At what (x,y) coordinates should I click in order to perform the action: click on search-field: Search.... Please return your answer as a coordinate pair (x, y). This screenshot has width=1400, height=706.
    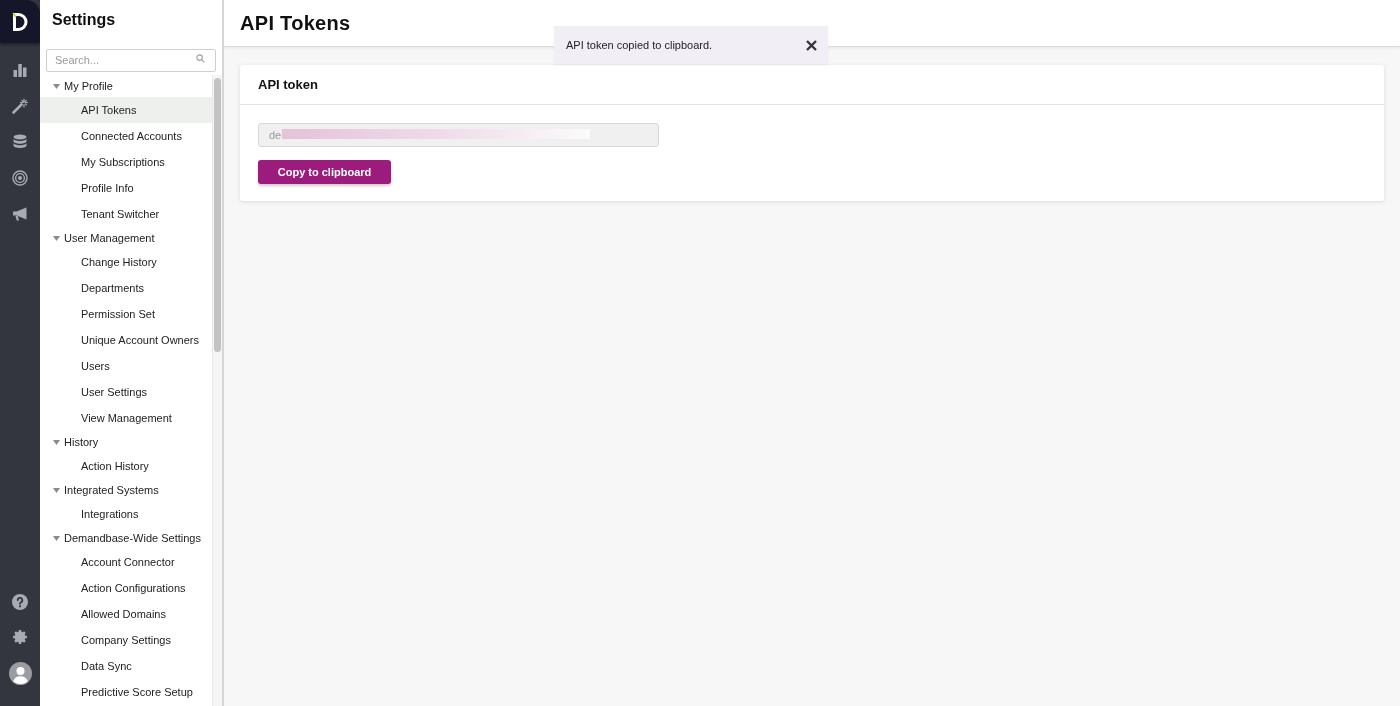
    Looking at the image, I should click on (131, 60).